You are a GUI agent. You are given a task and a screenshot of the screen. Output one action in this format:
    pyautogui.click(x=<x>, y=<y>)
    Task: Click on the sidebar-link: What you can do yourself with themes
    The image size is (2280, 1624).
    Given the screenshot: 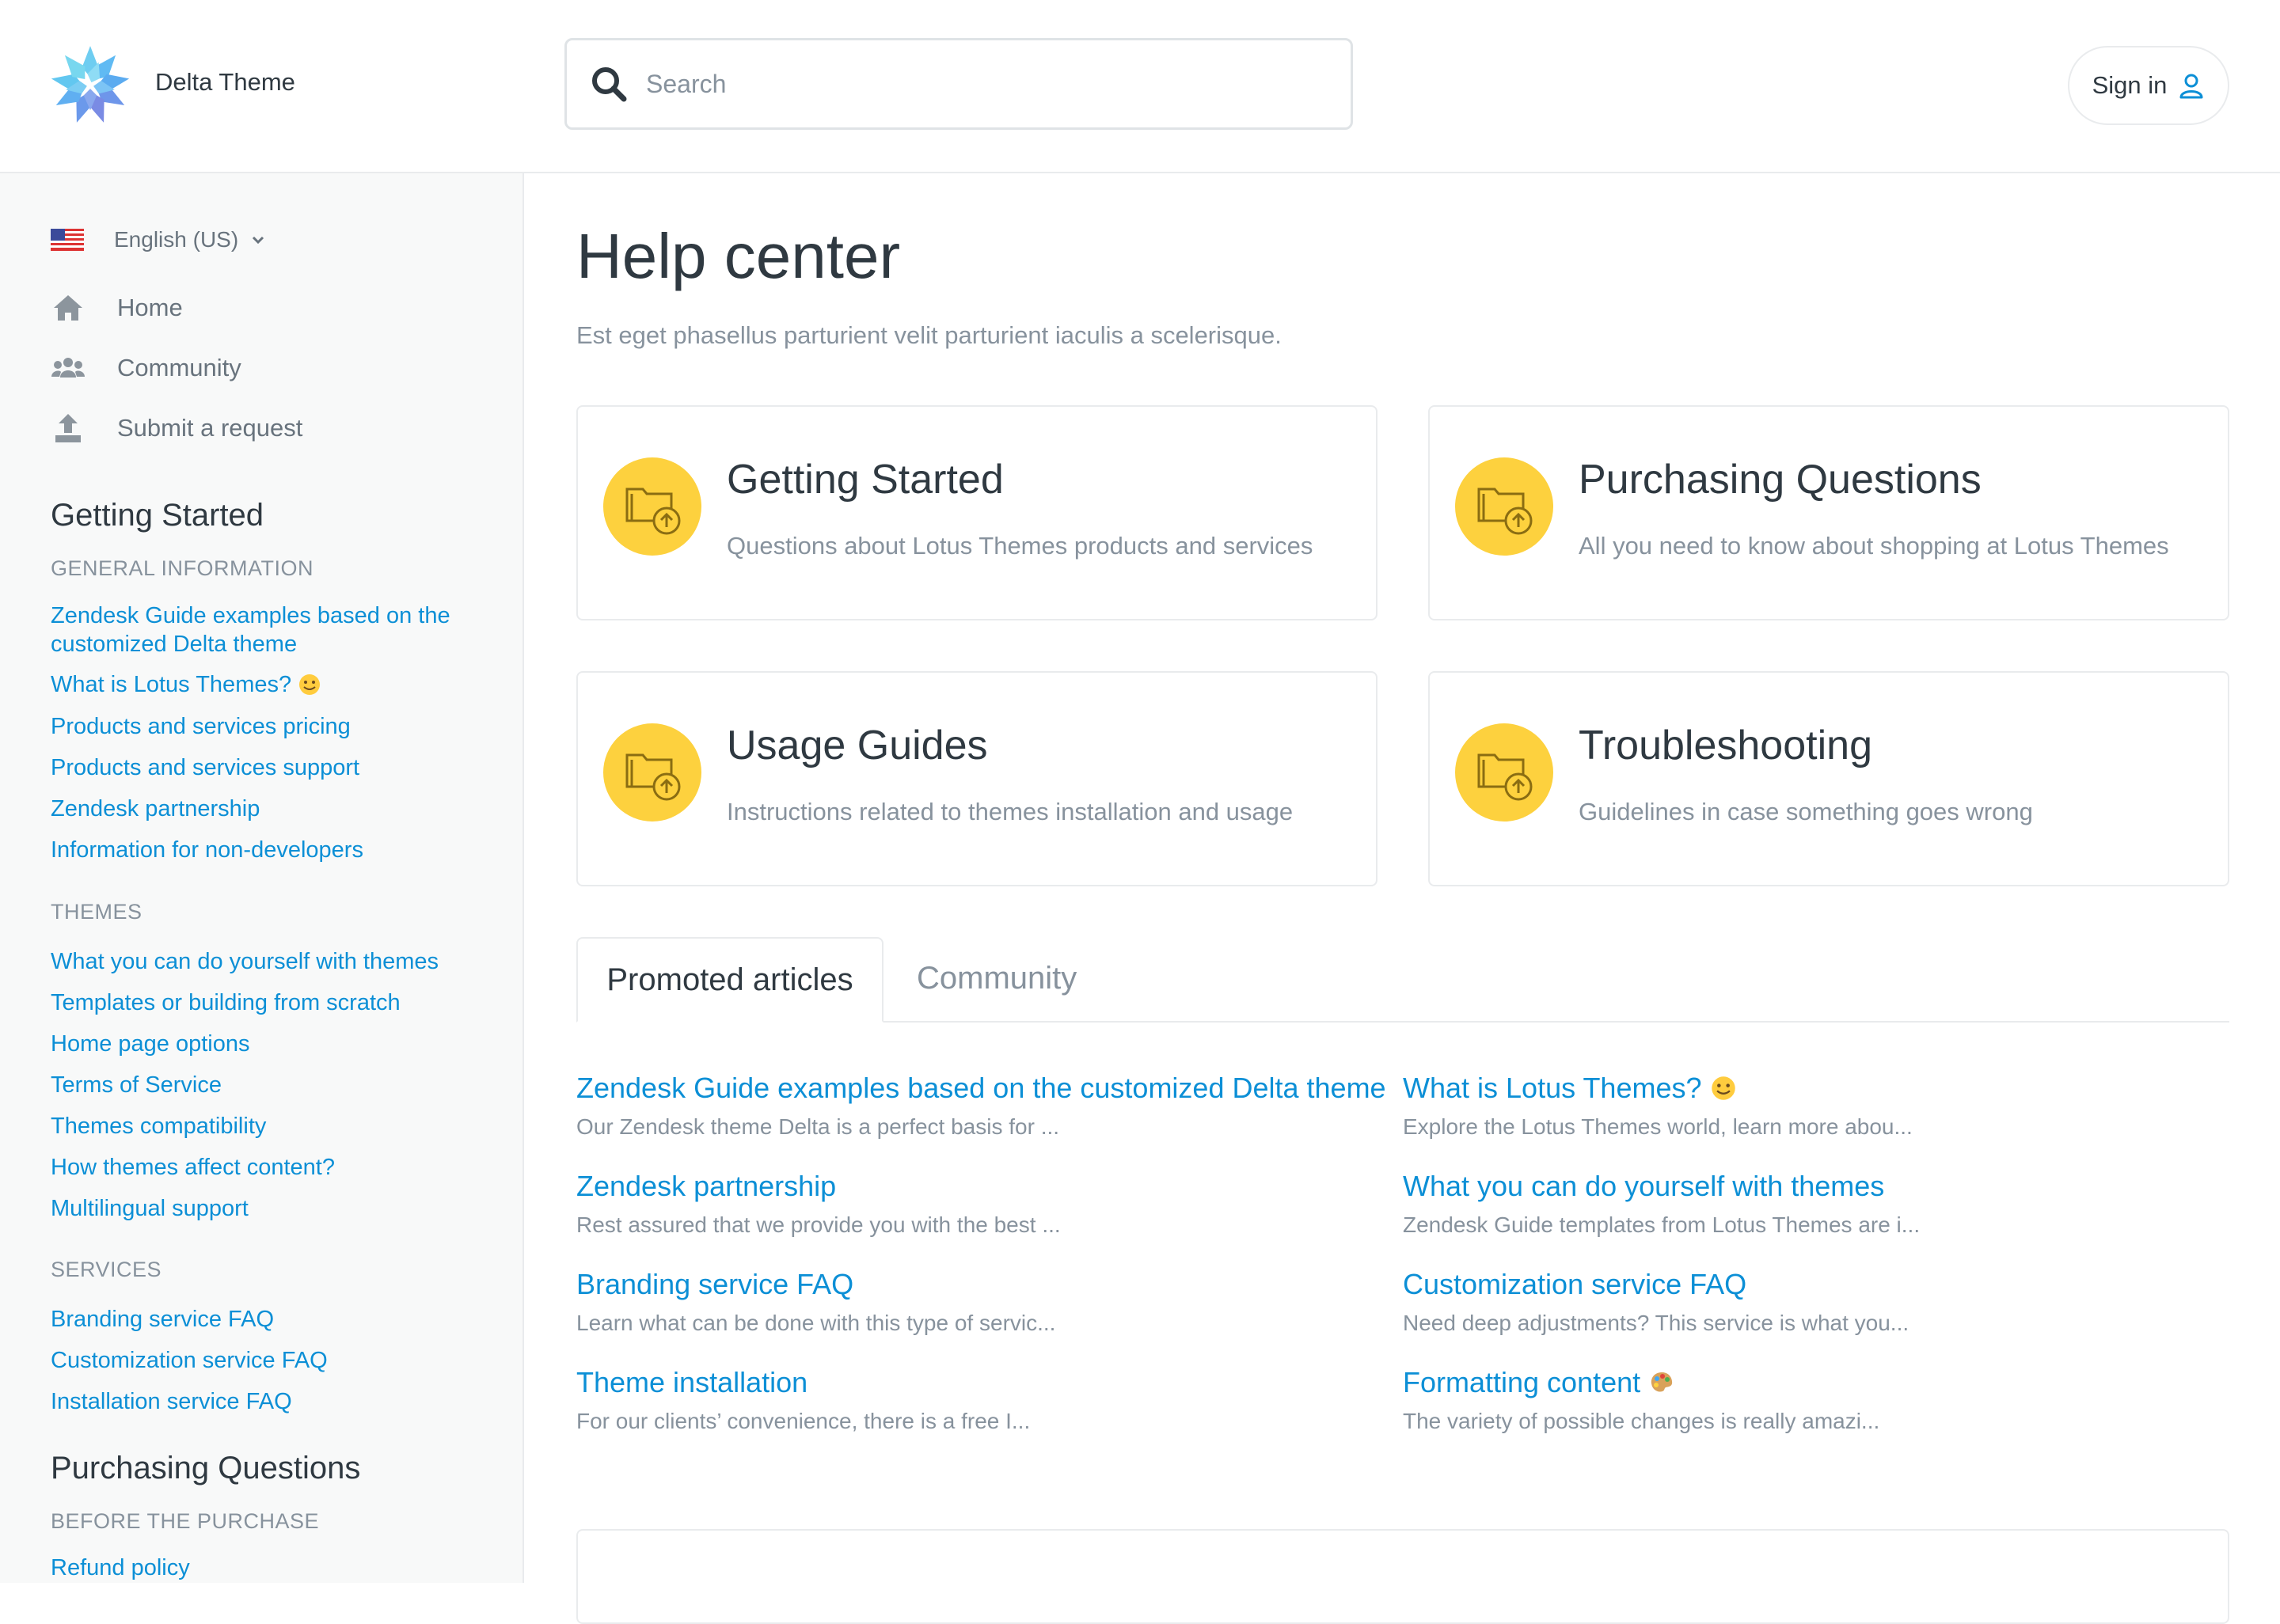 What is the action you would take?
    pyautogui.click(x=264, y=961)
    